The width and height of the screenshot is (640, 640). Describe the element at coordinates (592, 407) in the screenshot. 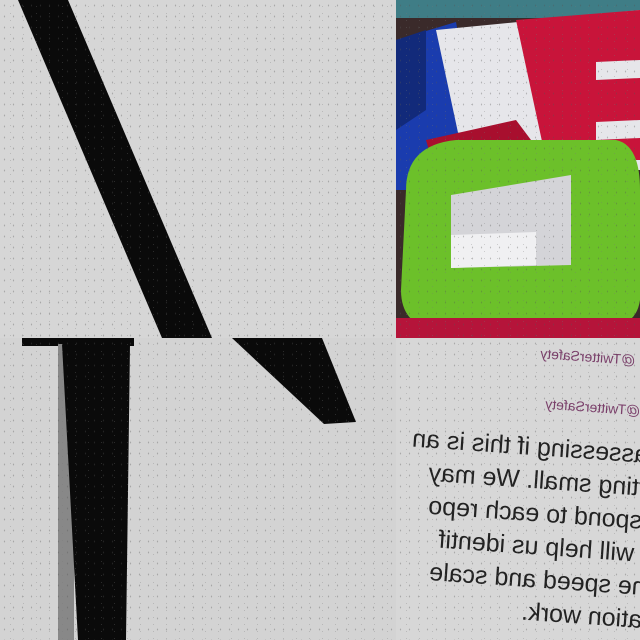

I see `handle-second: to @TwitterSafety` at that location.